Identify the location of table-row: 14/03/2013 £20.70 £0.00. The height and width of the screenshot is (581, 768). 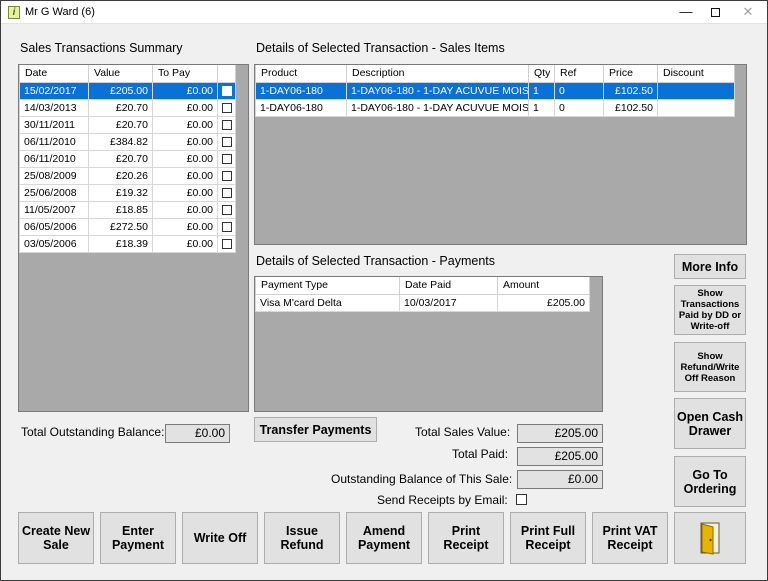
(127, 107).